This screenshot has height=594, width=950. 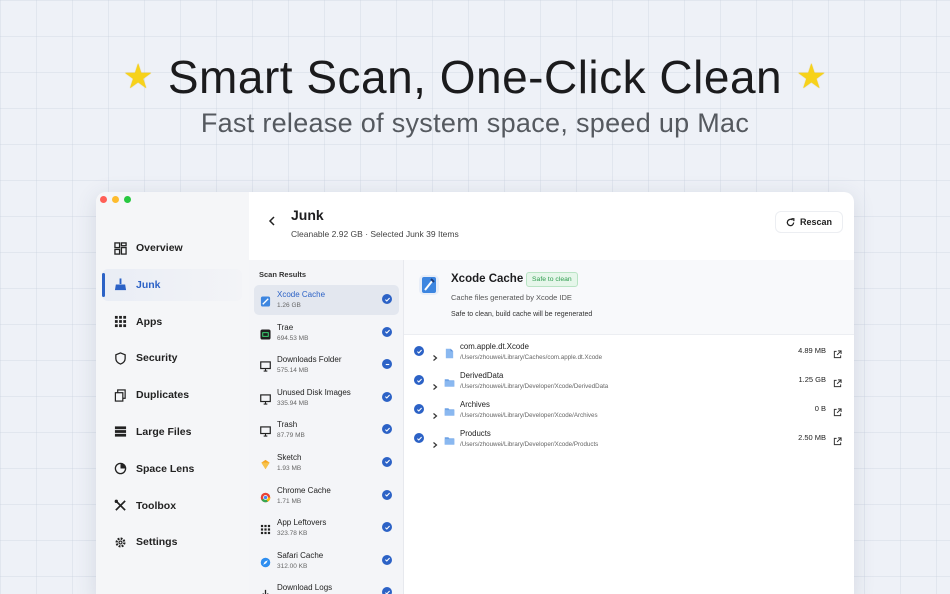 I want to click on sidebar-item-security: Security, so click(x=172, y=358).